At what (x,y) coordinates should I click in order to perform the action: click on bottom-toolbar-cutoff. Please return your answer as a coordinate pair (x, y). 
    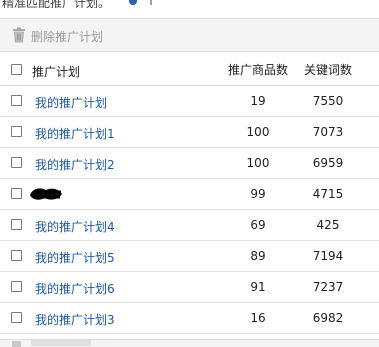
    Looking at the image, I should click on (189, 343).